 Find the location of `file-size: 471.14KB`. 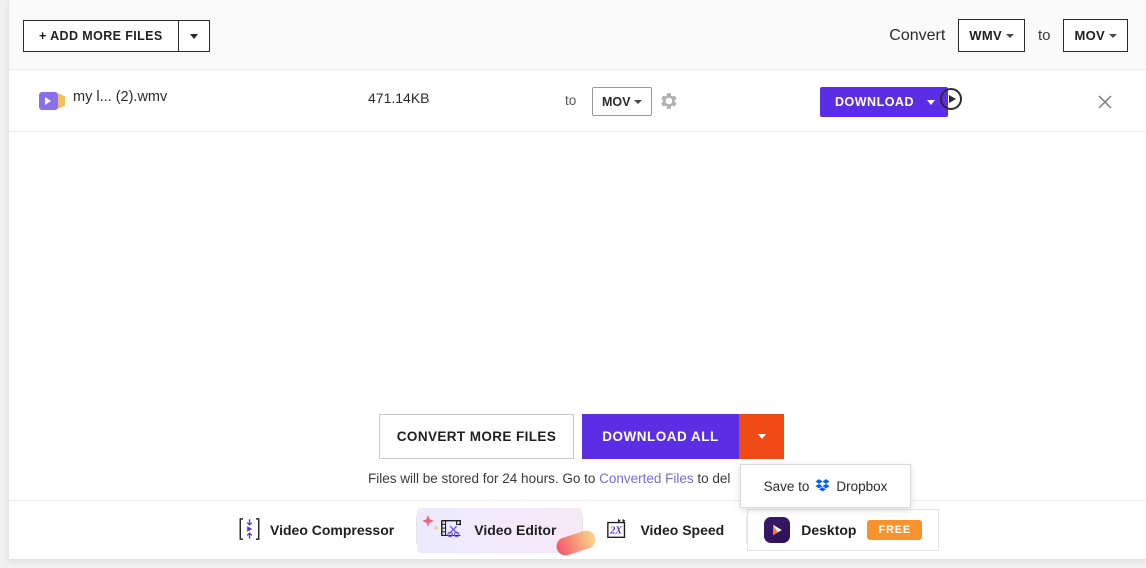

file-size: 471.14KB is located at coordinates (399, 98).